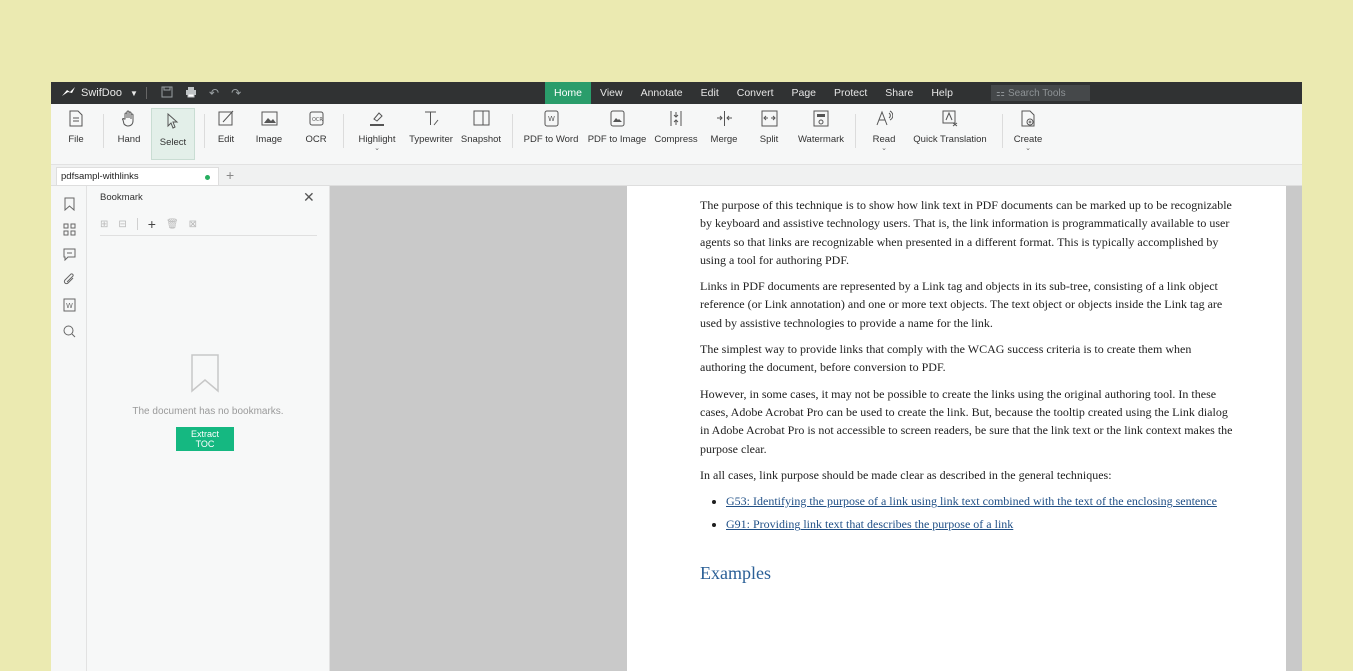  What do you see at coordinates (1028, 148) in the screenshot?
I see `chevron-down-icon: ⌄` at bounding box center [1028, 148].